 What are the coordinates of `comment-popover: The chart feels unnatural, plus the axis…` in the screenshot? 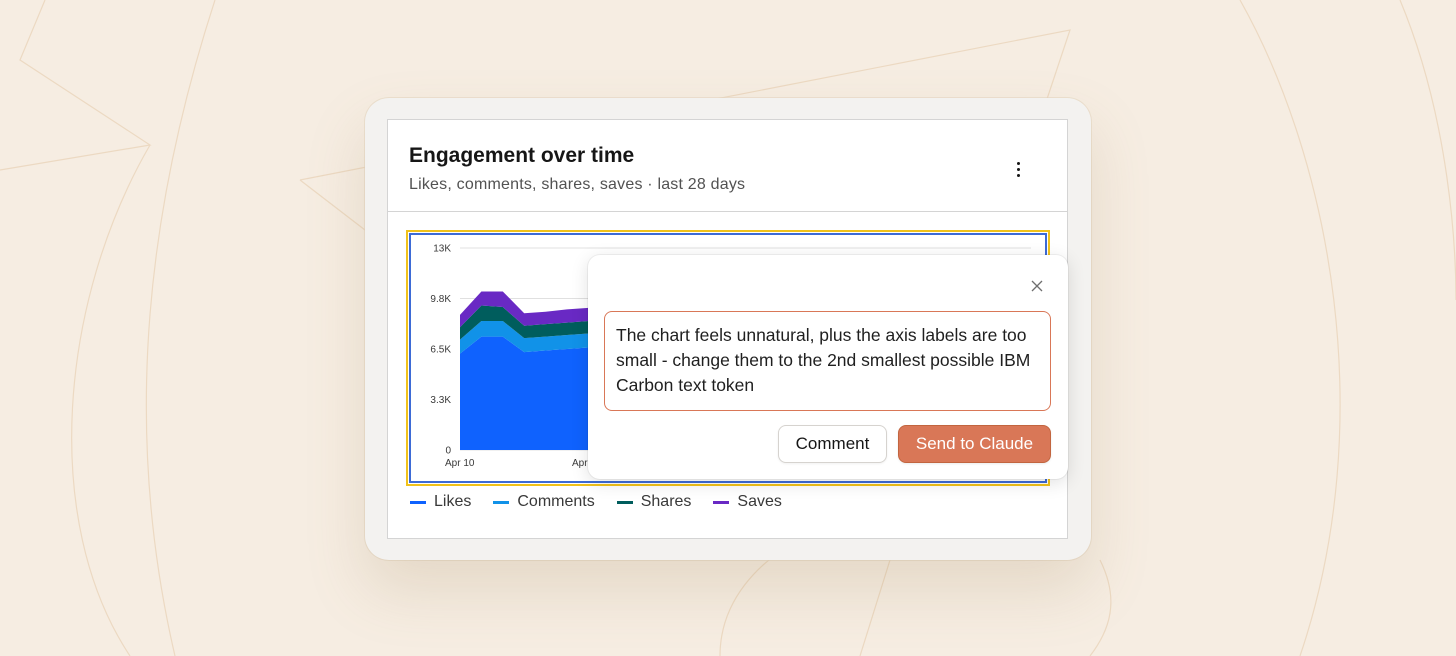 It's located at (828, 367).